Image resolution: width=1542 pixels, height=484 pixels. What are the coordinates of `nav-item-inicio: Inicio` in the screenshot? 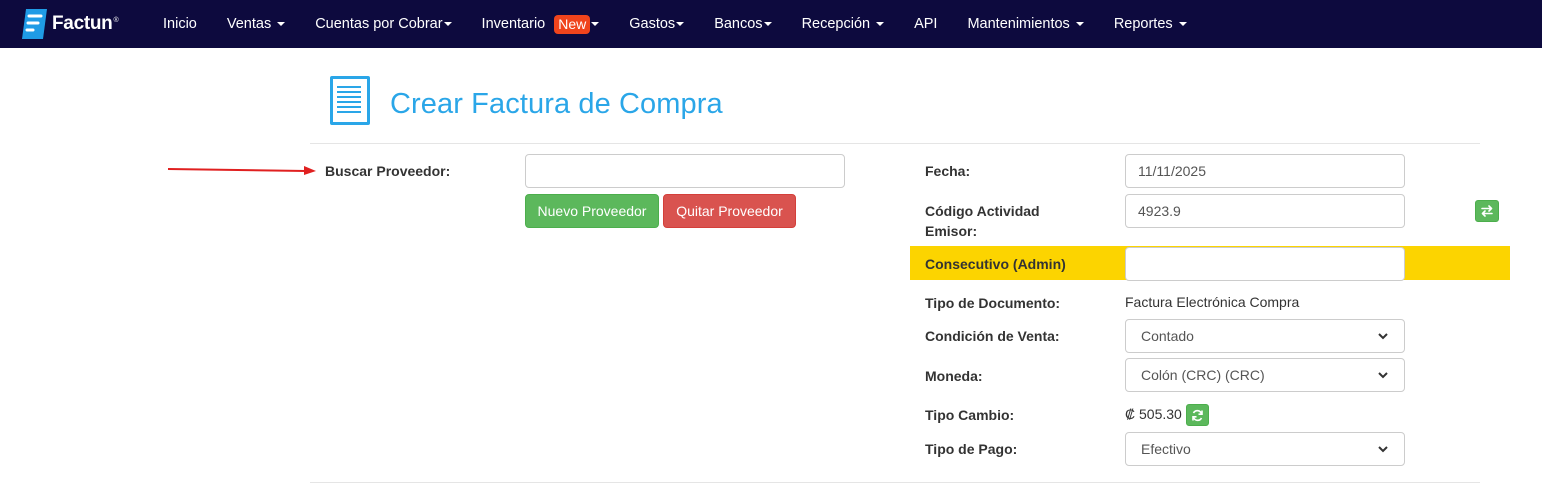 It's located at (180, 24).